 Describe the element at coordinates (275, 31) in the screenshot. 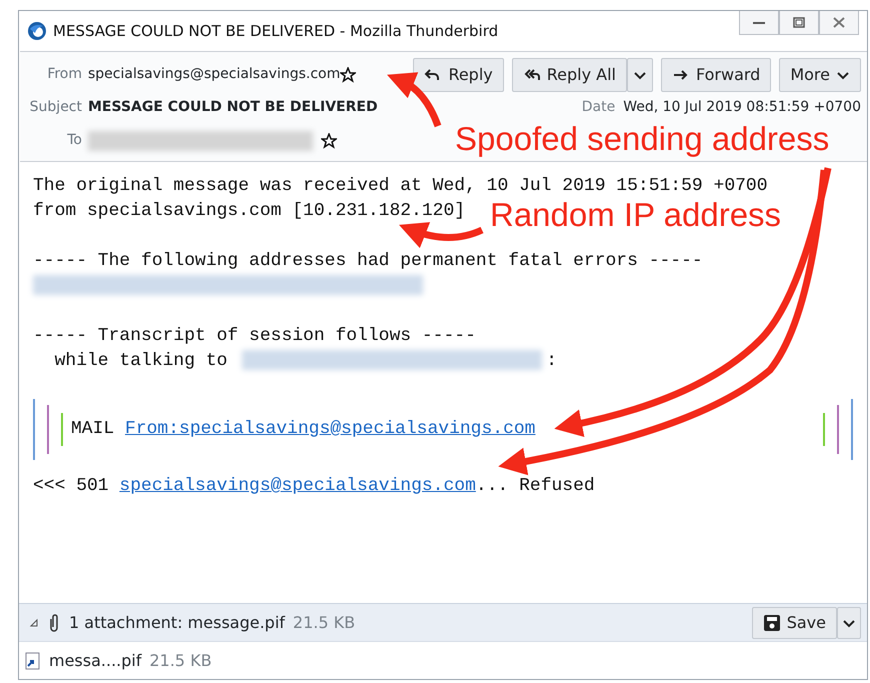

I see `window-title: MESSAGE COULD NOT BE DELIVERED - Mozilla Thunderbird` at that location.